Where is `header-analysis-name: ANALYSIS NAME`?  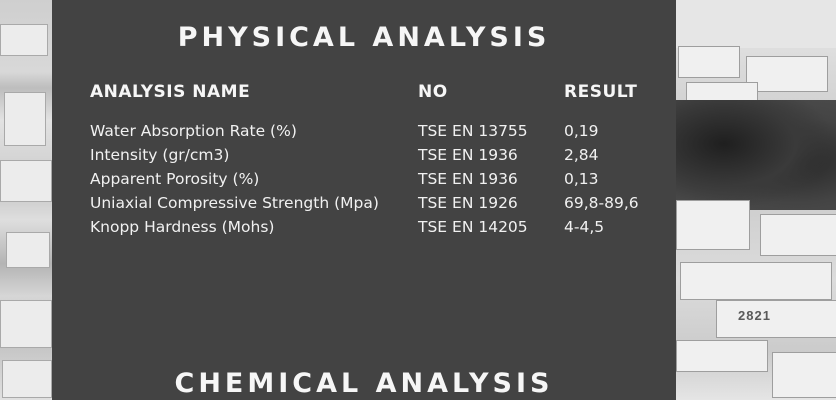 header-analysis-name: ANALYSIS NAME is located at coordinates (170, 92).